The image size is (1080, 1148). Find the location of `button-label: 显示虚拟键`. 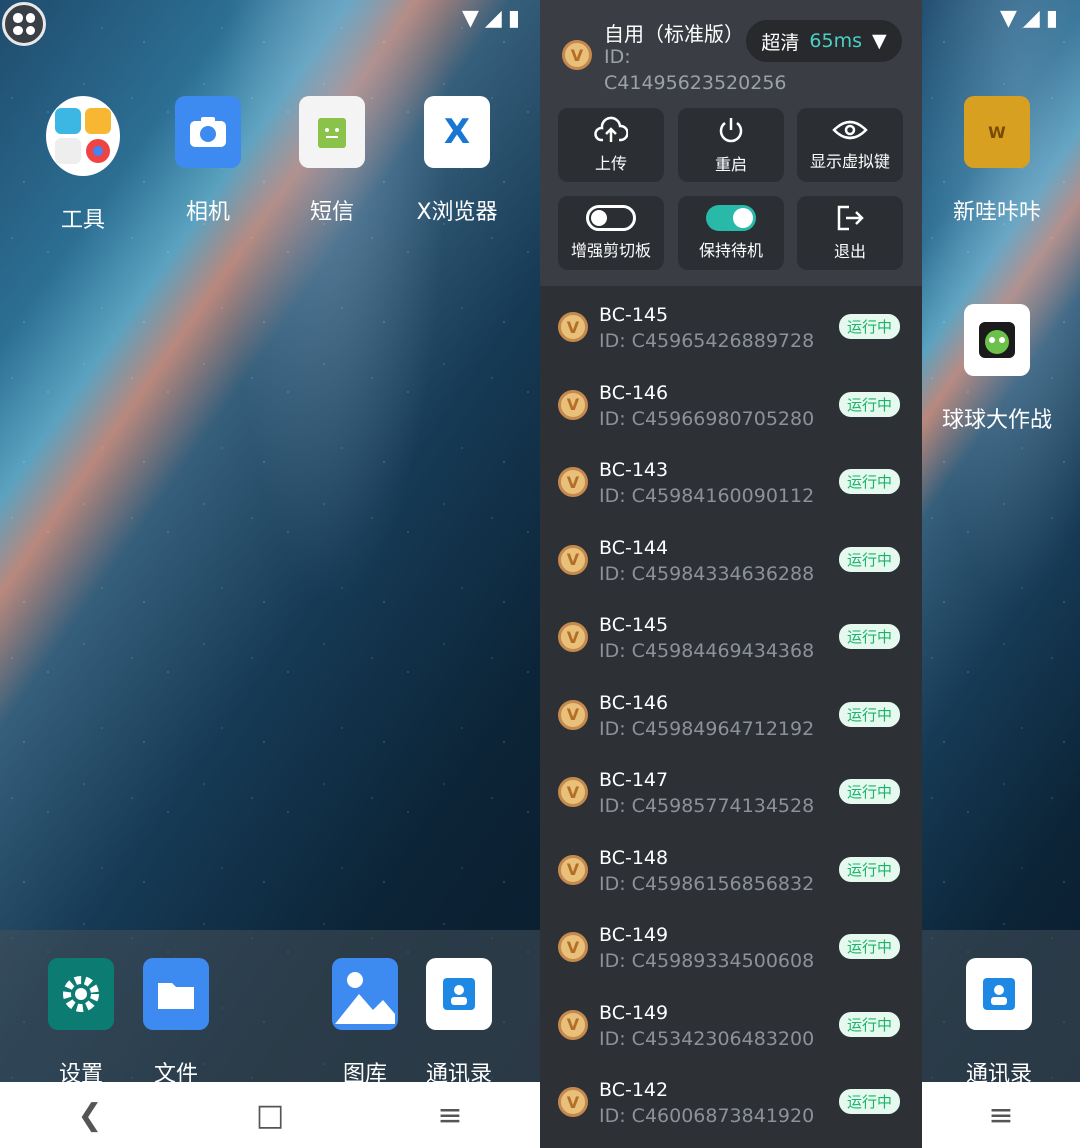

button-label: 显示虚拟键 is located at coordinates (849, 161).